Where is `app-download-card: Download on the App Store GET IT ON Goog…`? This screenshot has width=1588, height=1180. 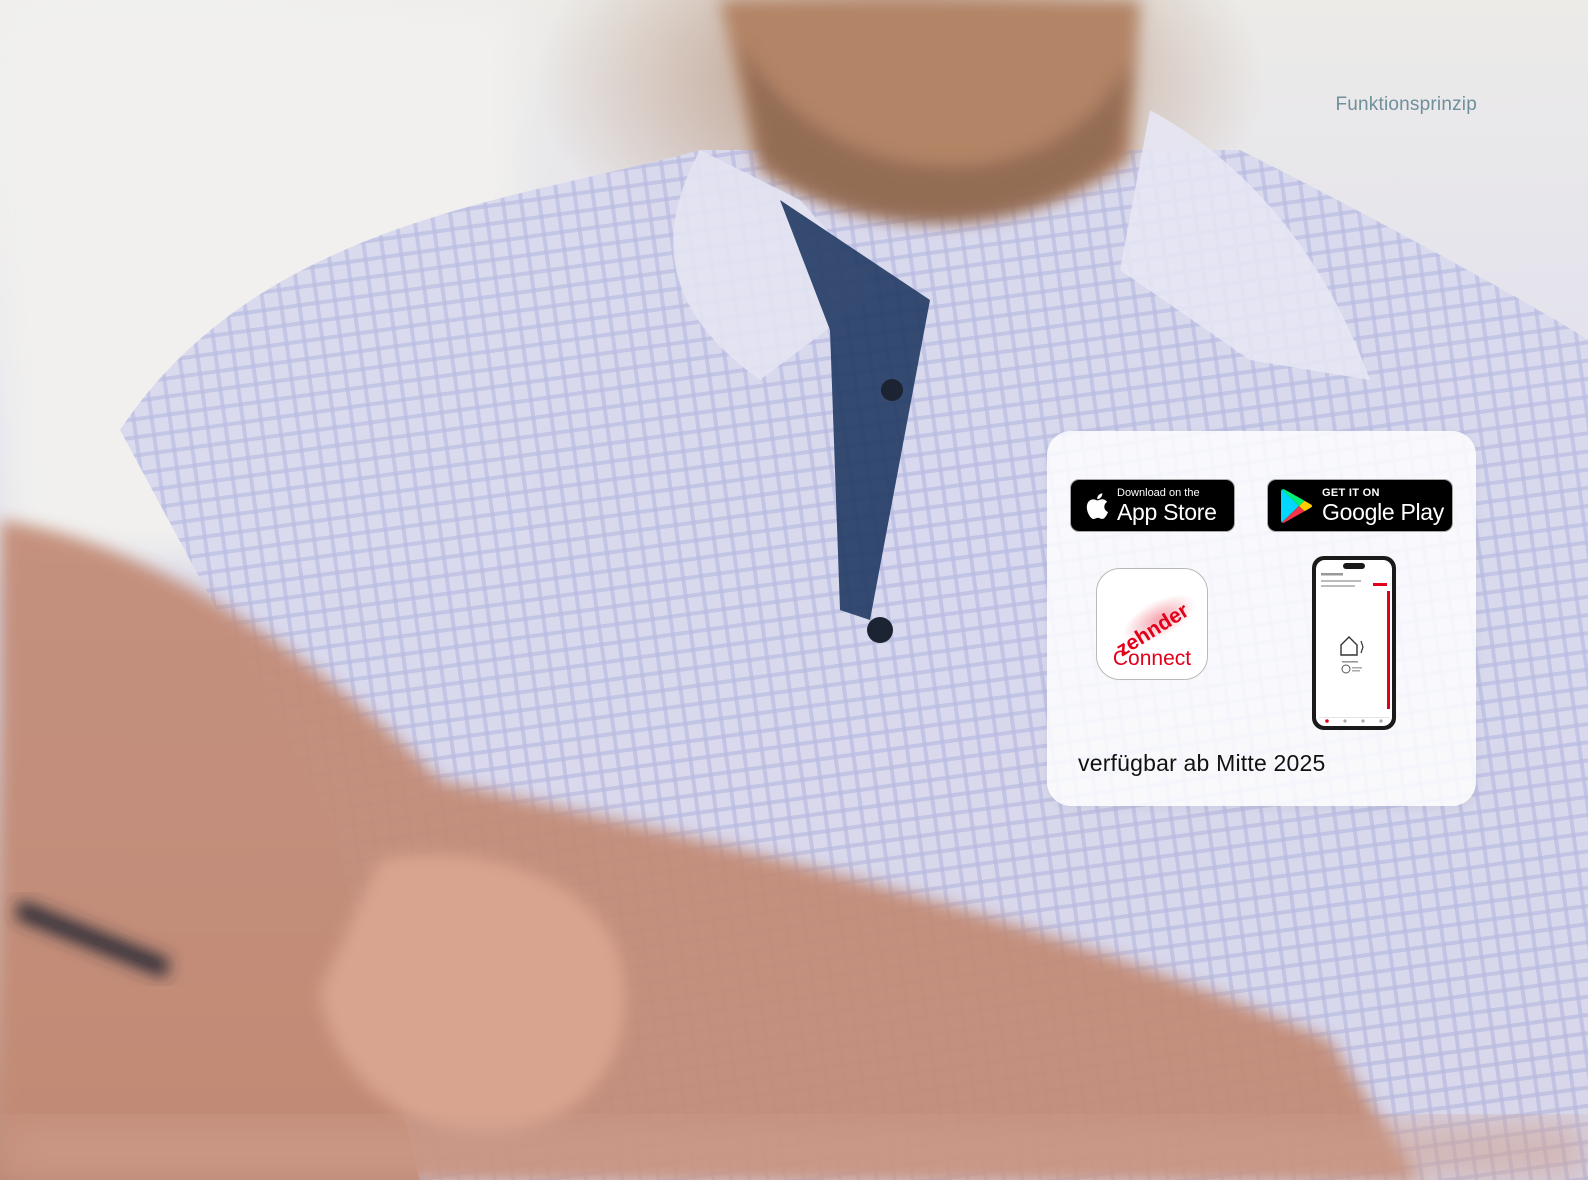
app-download-card: Download on the App Store GET IT ON Goog… is located at coordinates (1261, 618).